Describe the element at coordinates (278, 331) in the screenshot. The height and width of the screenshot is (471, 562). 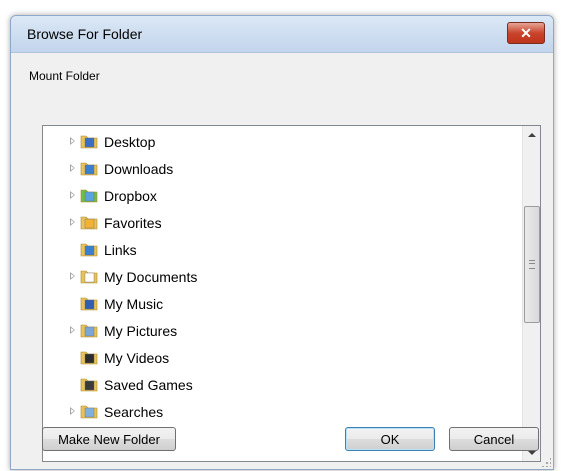
I see `tree-item-my-pictures: My Pictures` at that location.